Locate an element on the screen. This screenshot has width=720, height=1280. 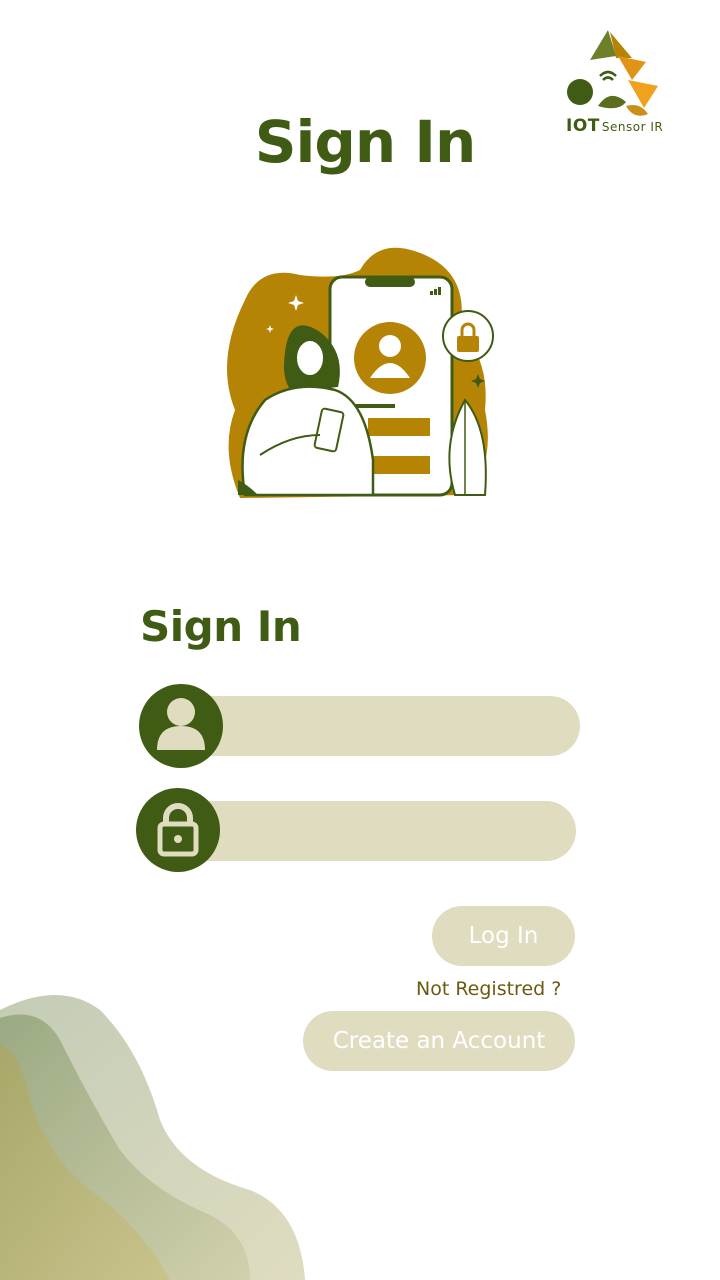
page-title: Sign In is located at coordinates (365, 142).